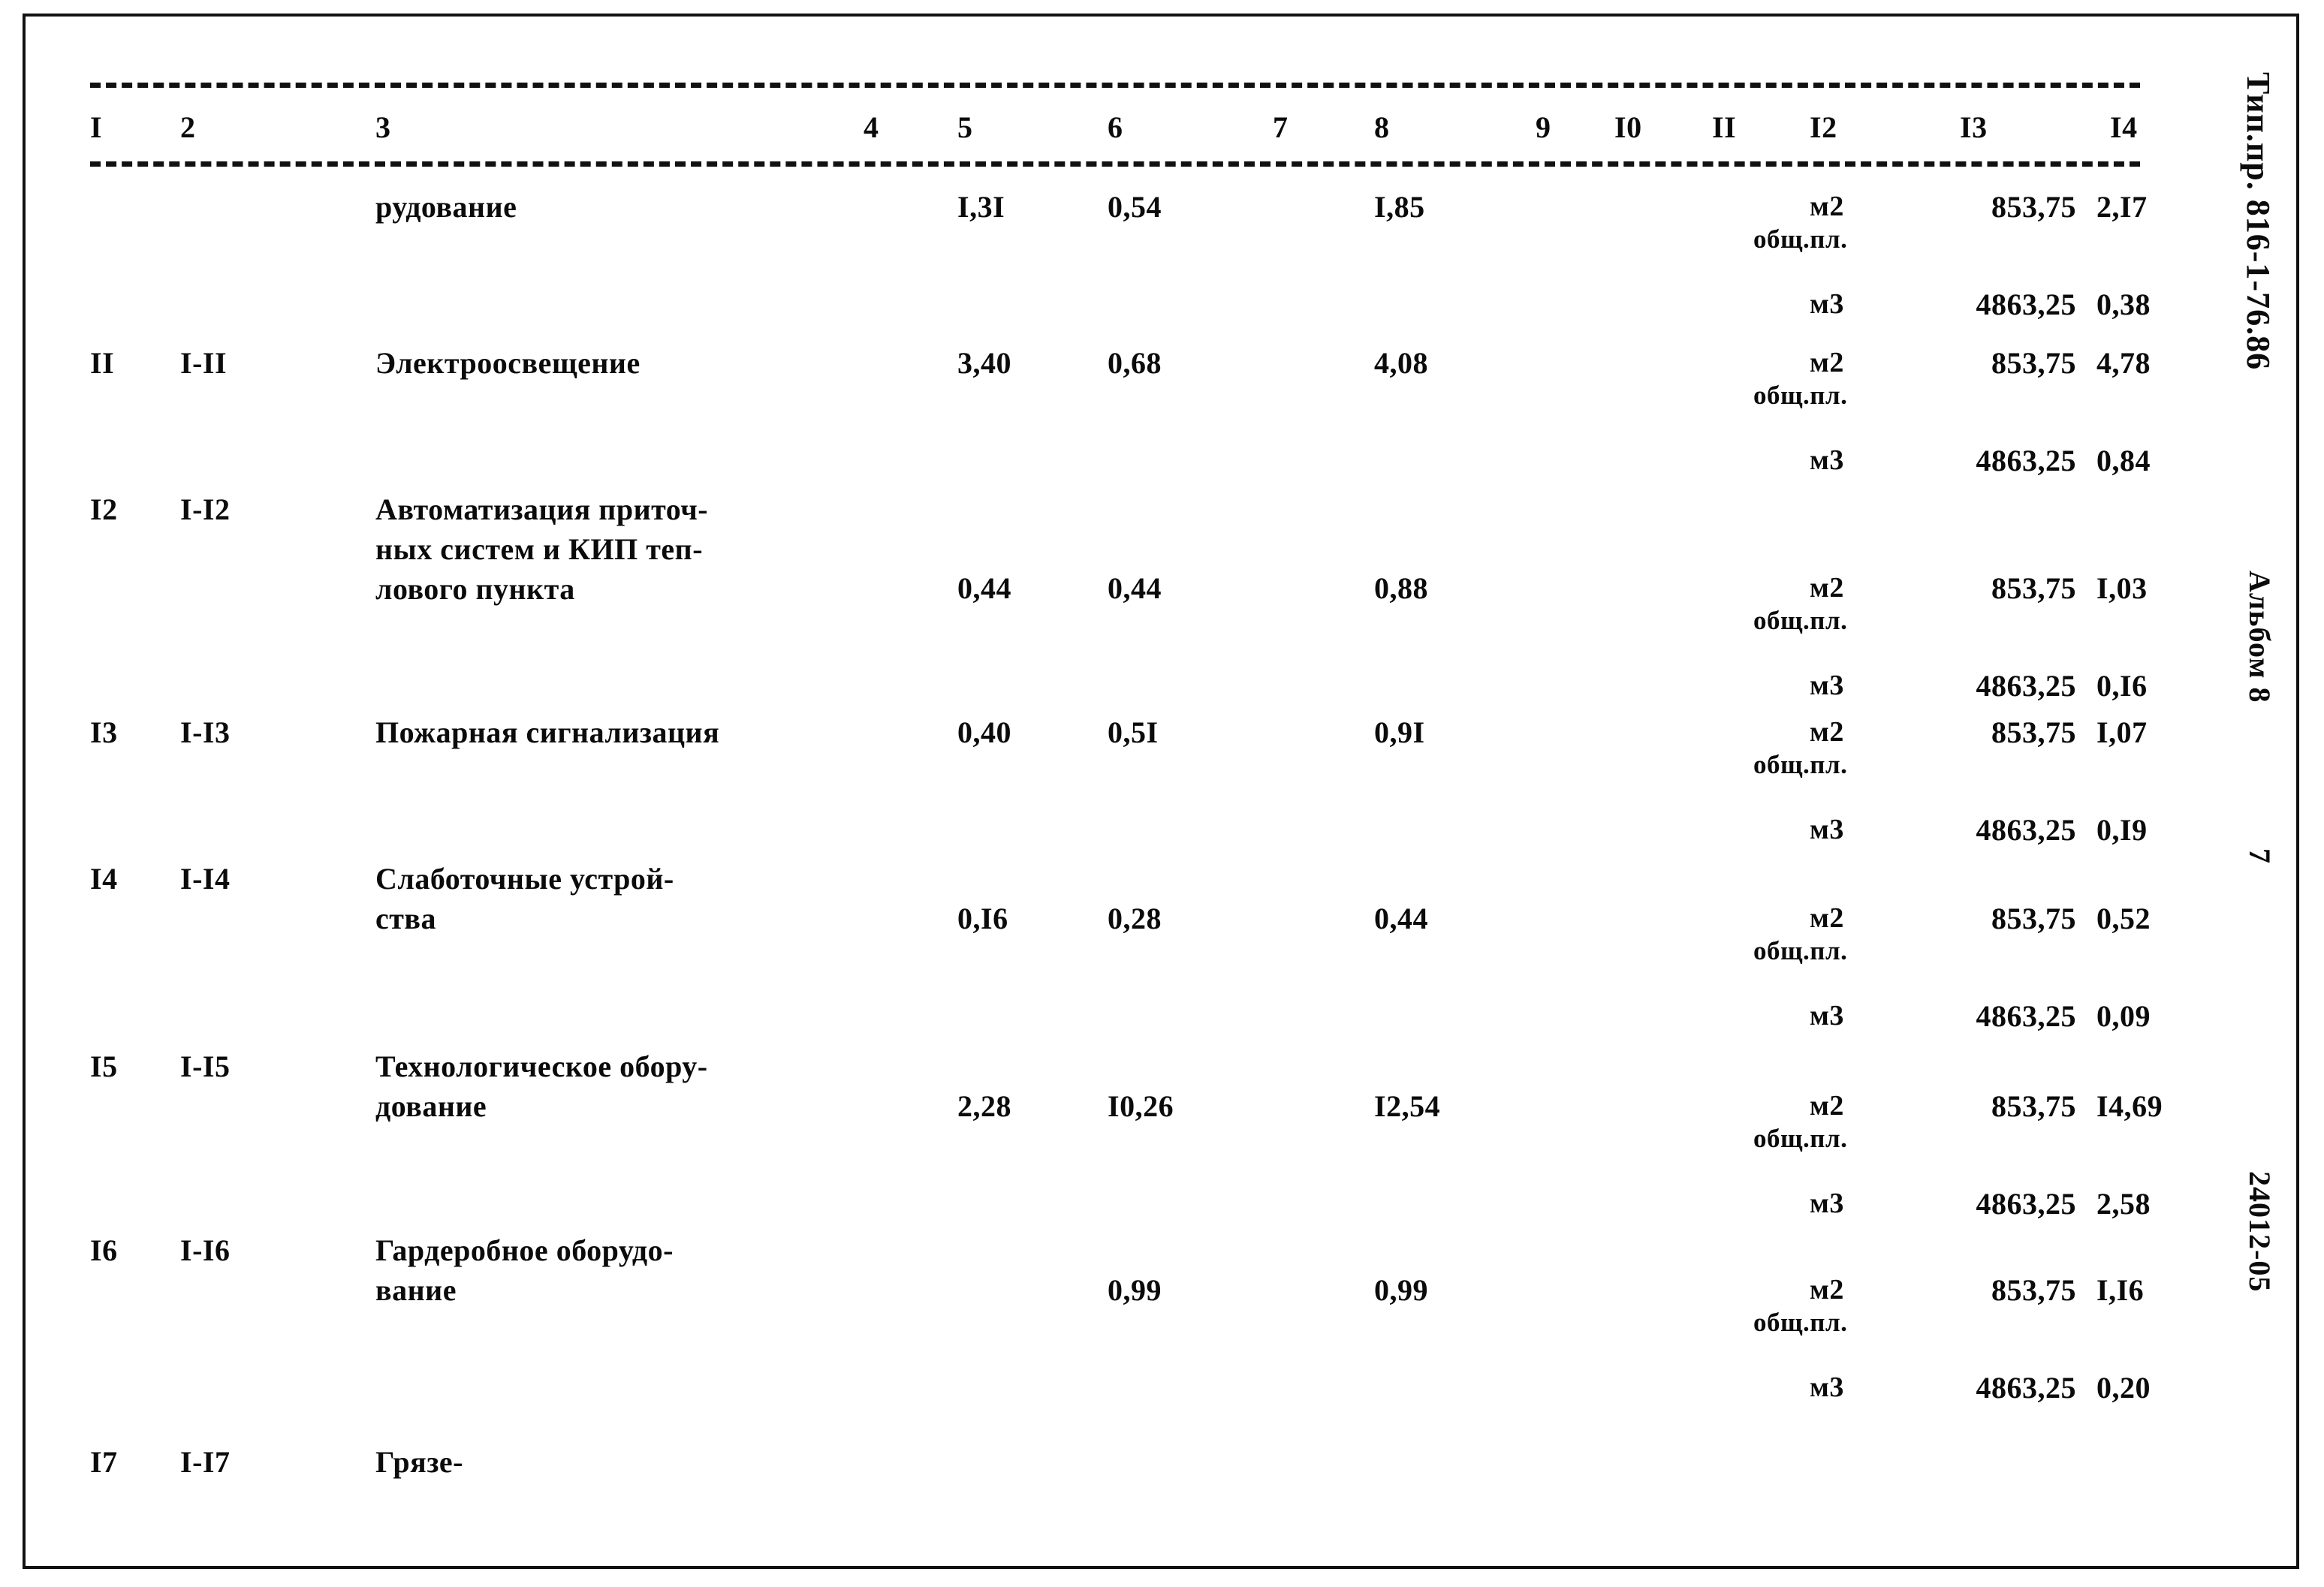 The image size is (2324, 1587). Describe the element at coordinates (104, 1250) in the screenshot. I see `table-row: I6` at that location.